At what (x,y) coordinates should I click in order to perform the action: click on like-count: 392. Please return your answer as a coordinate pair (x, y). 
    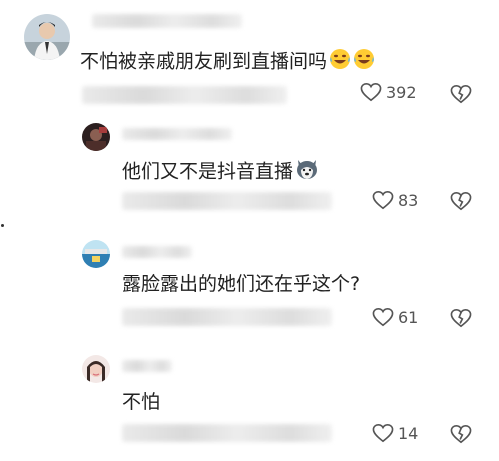
    Looking at the image, I should click on (401, 92).